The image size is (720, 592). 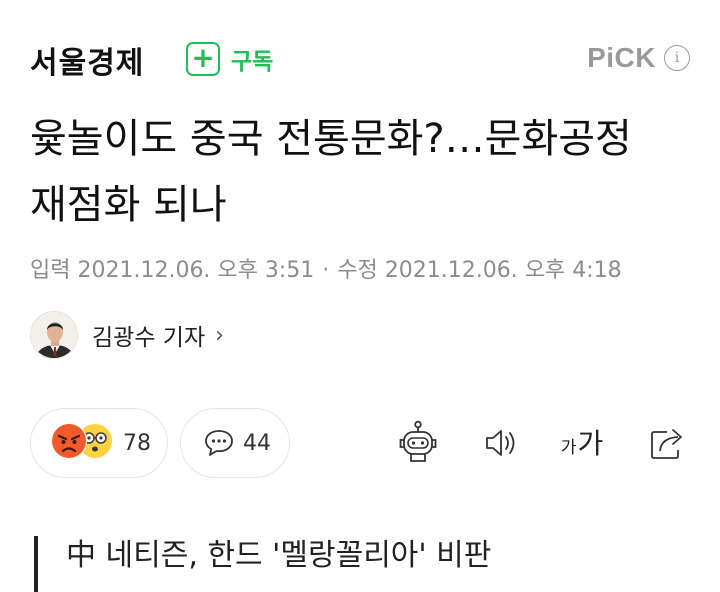 What do you see at coordinates (677, 58) in the screenshot?
I see `info-icon: i` at bounding box center [677, 58].